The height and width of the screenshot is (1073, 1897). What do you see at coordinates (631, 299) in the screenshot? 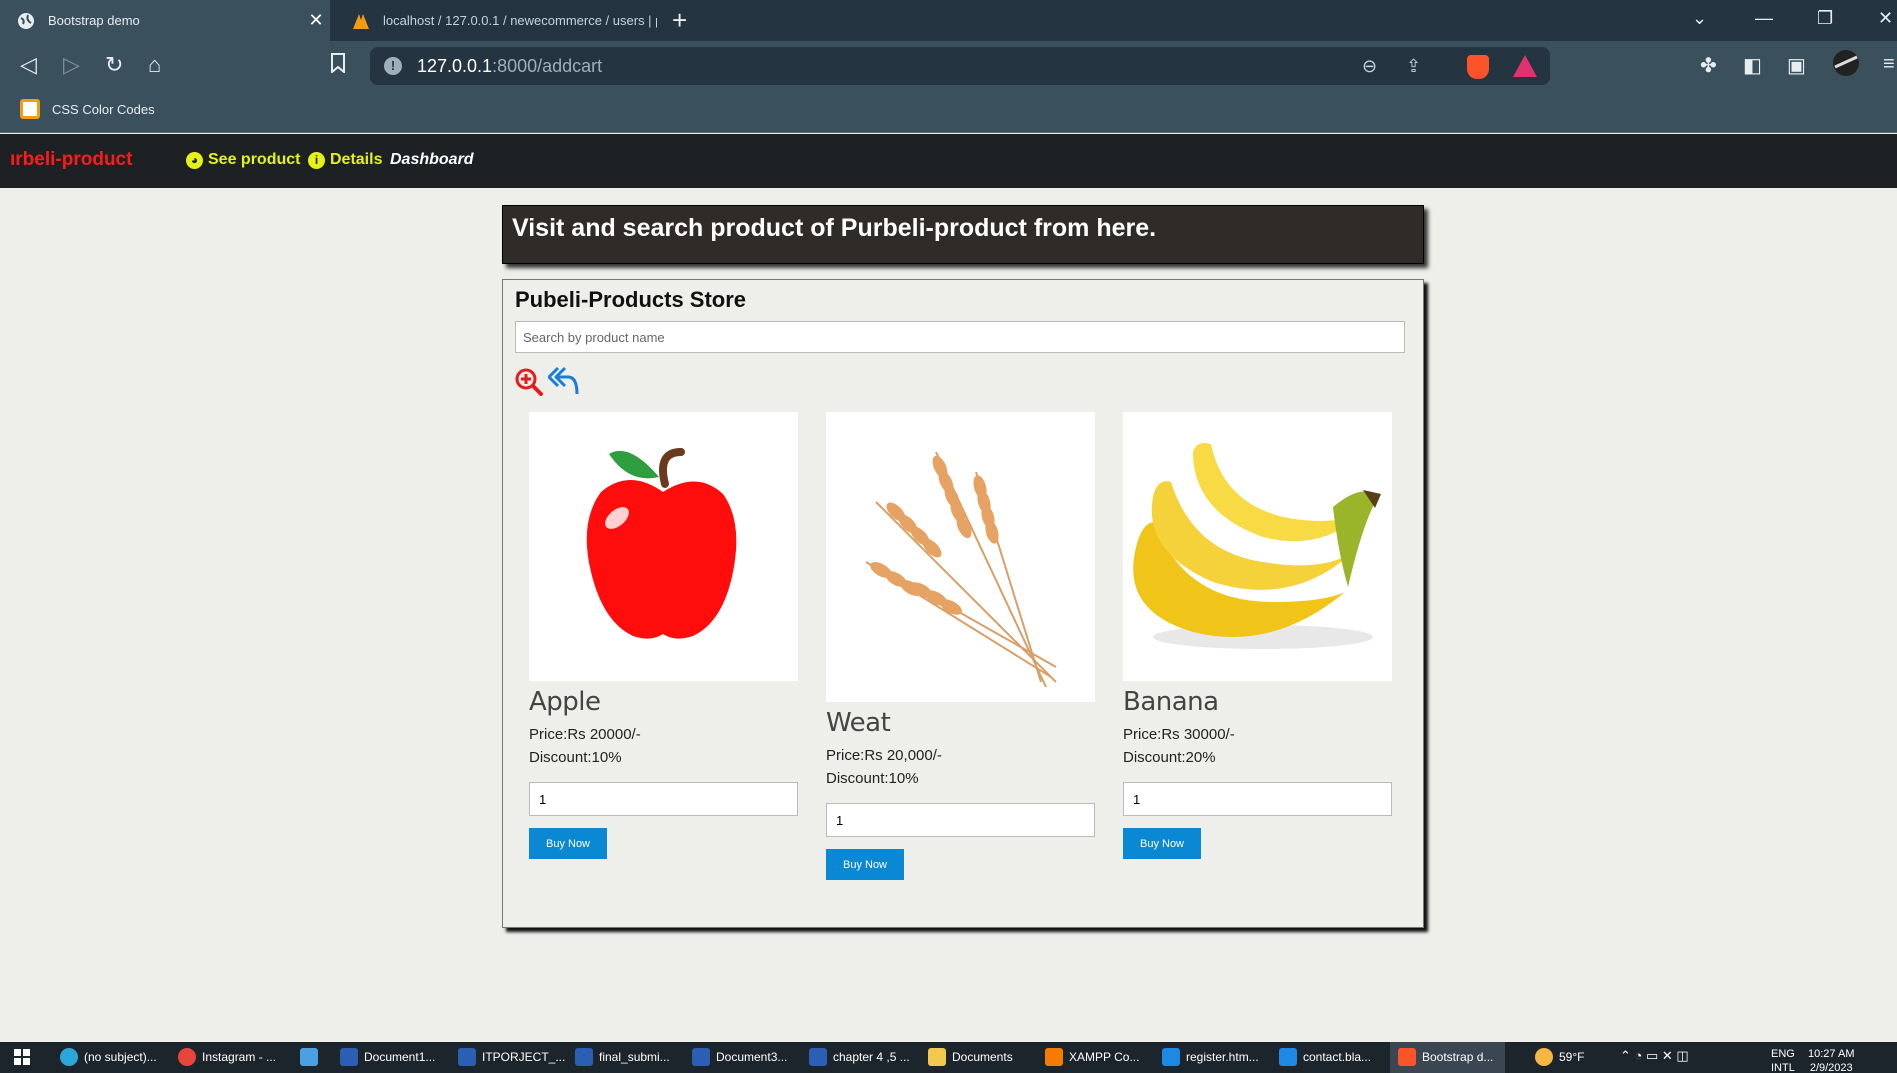
I see `store-title: Pubeli-Products Store` at bounding box center [631, 299].